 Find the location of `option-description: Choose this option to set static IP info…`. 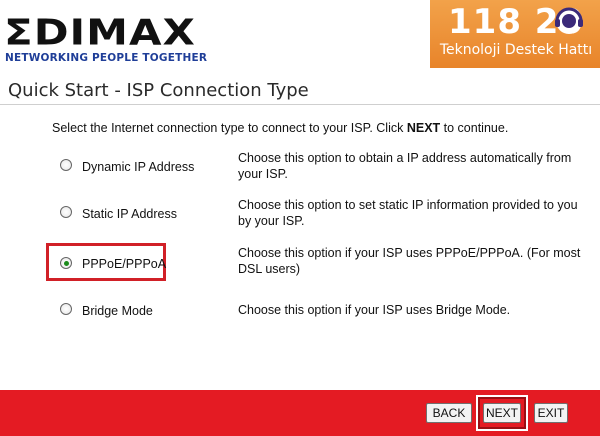

option-description: Choose this option to set static IP info… is located at coordinates (408, 213).